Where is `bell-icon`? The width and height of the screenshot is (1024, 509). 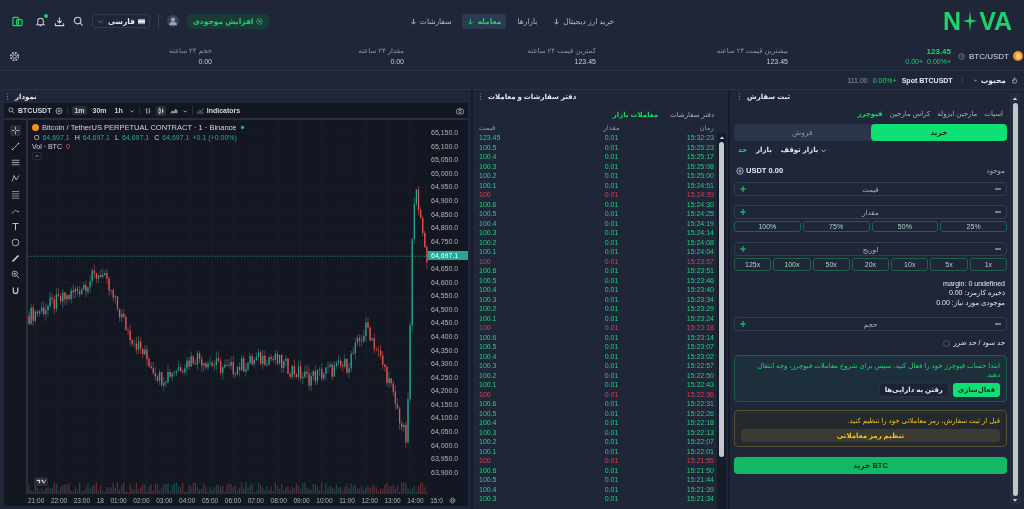 bell-icon is located at coordinates (40, 21).